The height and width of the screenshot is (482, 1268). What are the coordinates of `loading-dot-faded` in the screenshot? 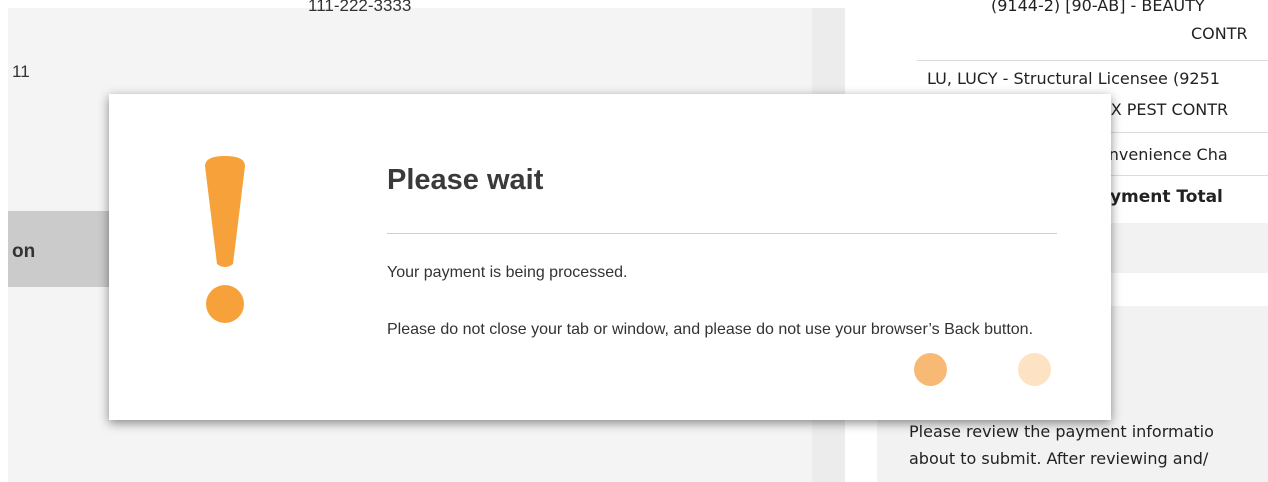 It's located at (1034, 369).